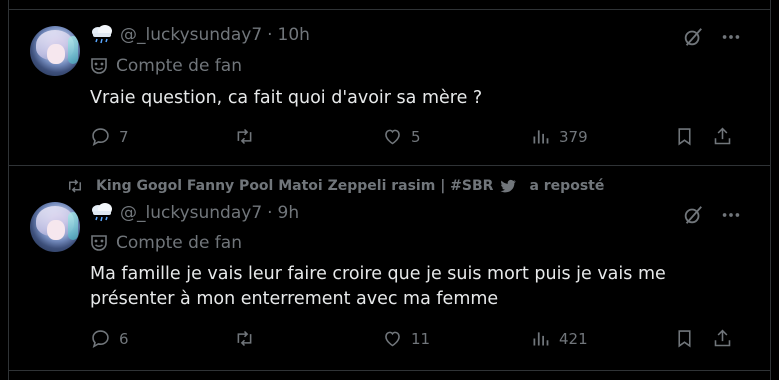  Describe the element at coordinates (289, 213) in the screenshot. I see `tweet-time: 9h` at that location.